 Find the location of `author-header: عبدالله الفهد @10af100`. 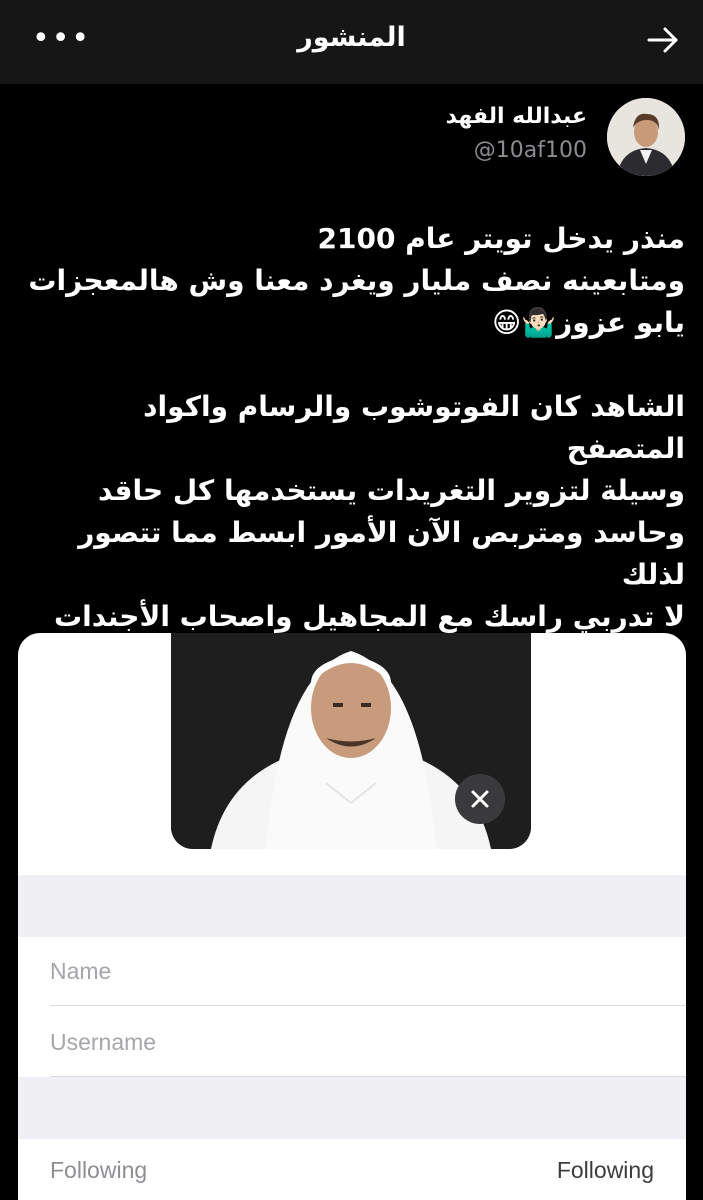

author-header: عبدالله الفهد @10af100 is located at coordinates (385, 138).